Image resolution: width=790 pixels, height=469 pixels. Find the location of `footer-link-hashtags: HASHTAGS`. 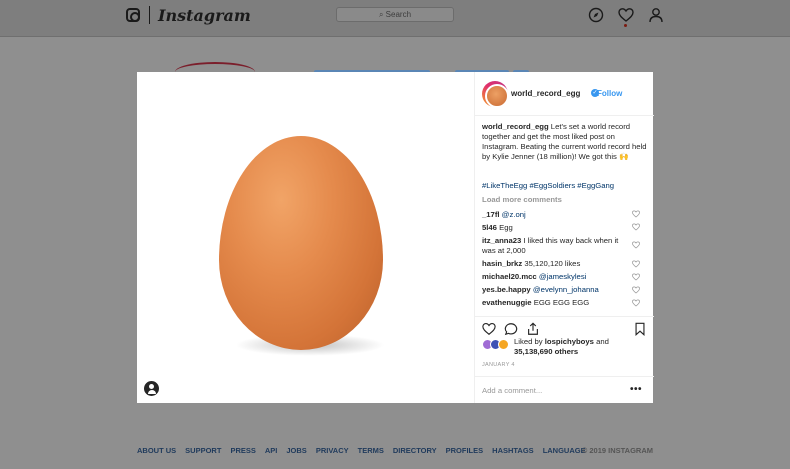

footer-link-hashtags: HASHTAGS is located at coordinates (513, 450).